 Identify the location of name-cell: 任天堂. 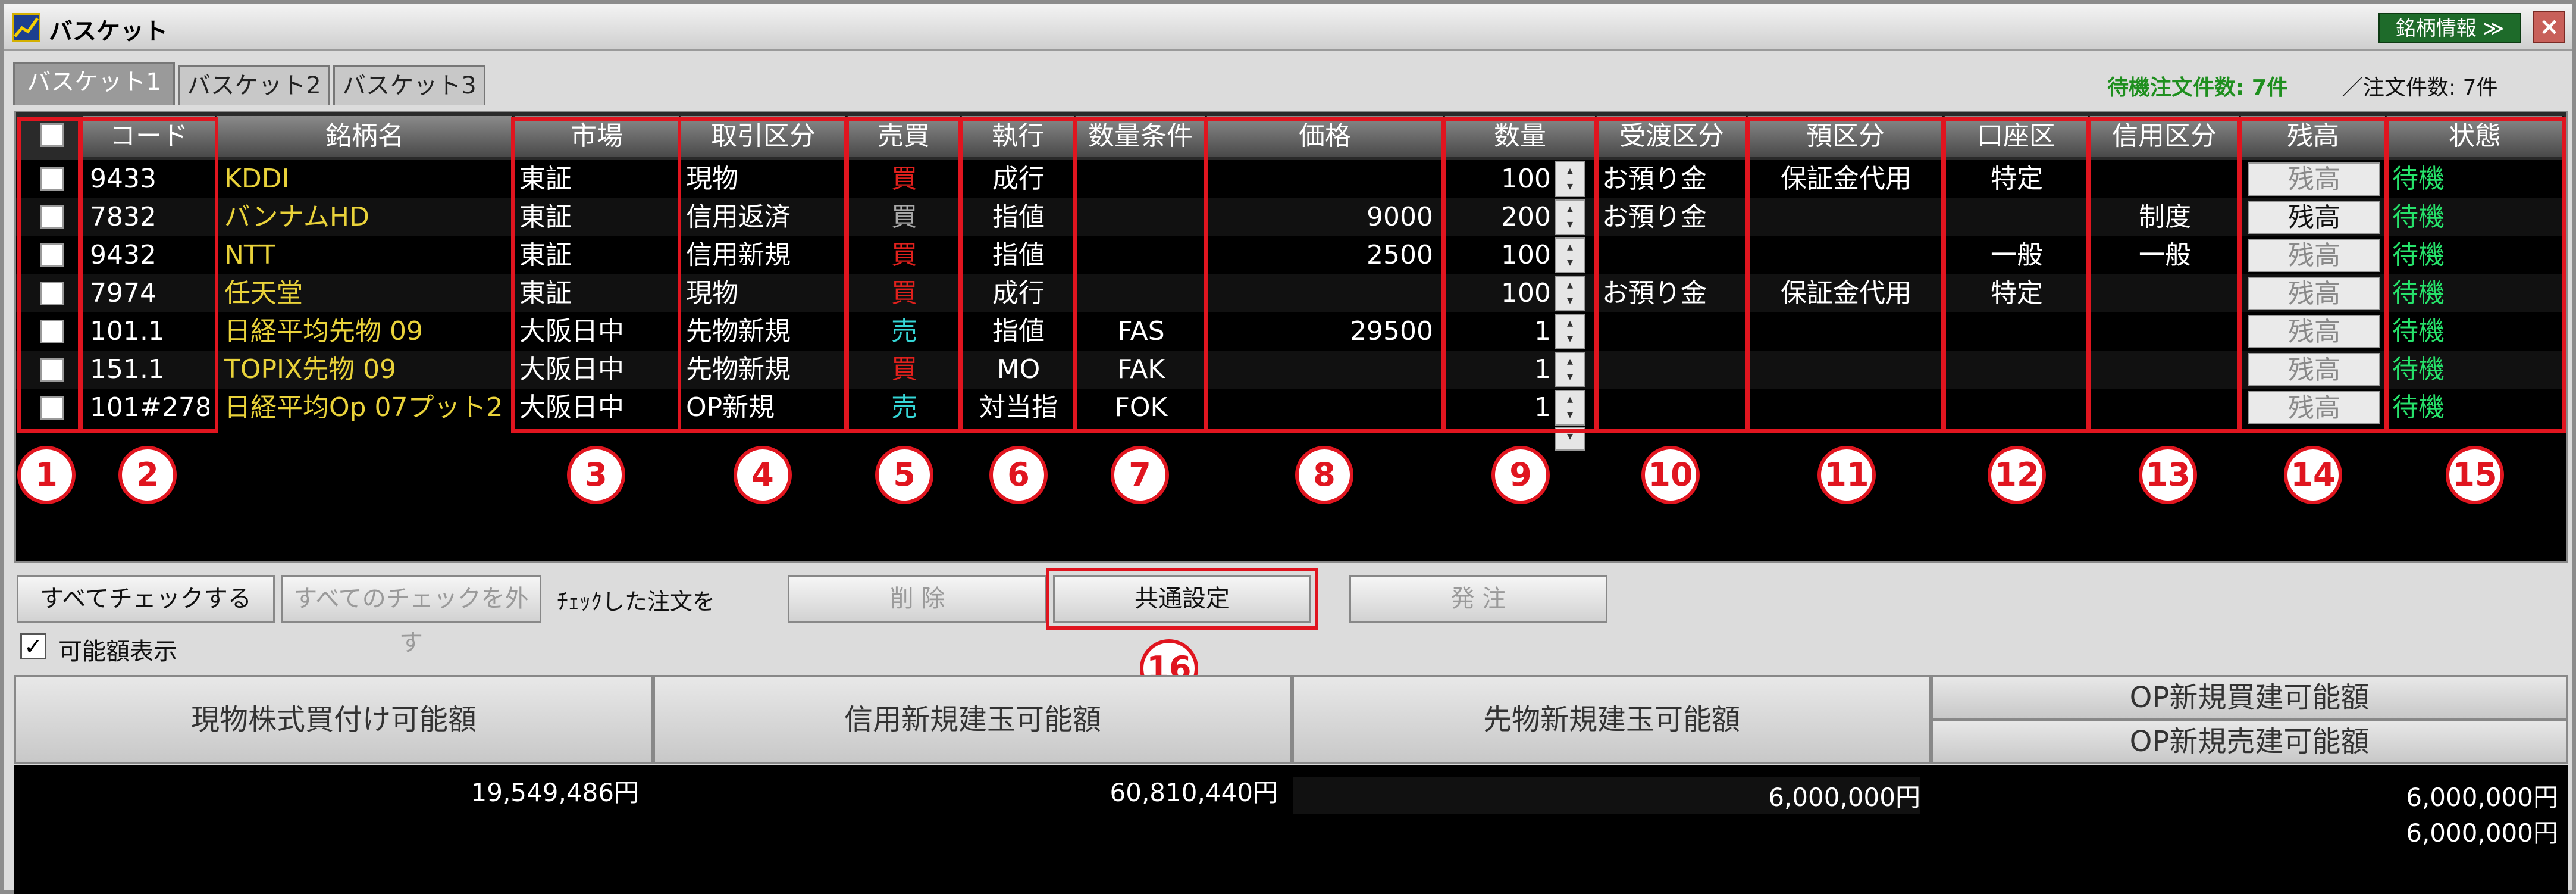
(368, 293).